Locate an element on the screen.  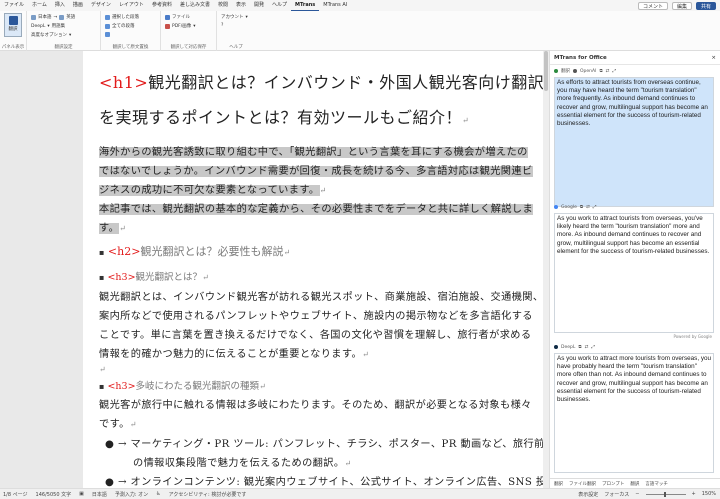
group-label: 翻訳して対応保存 is located at coordinates (188, 47).